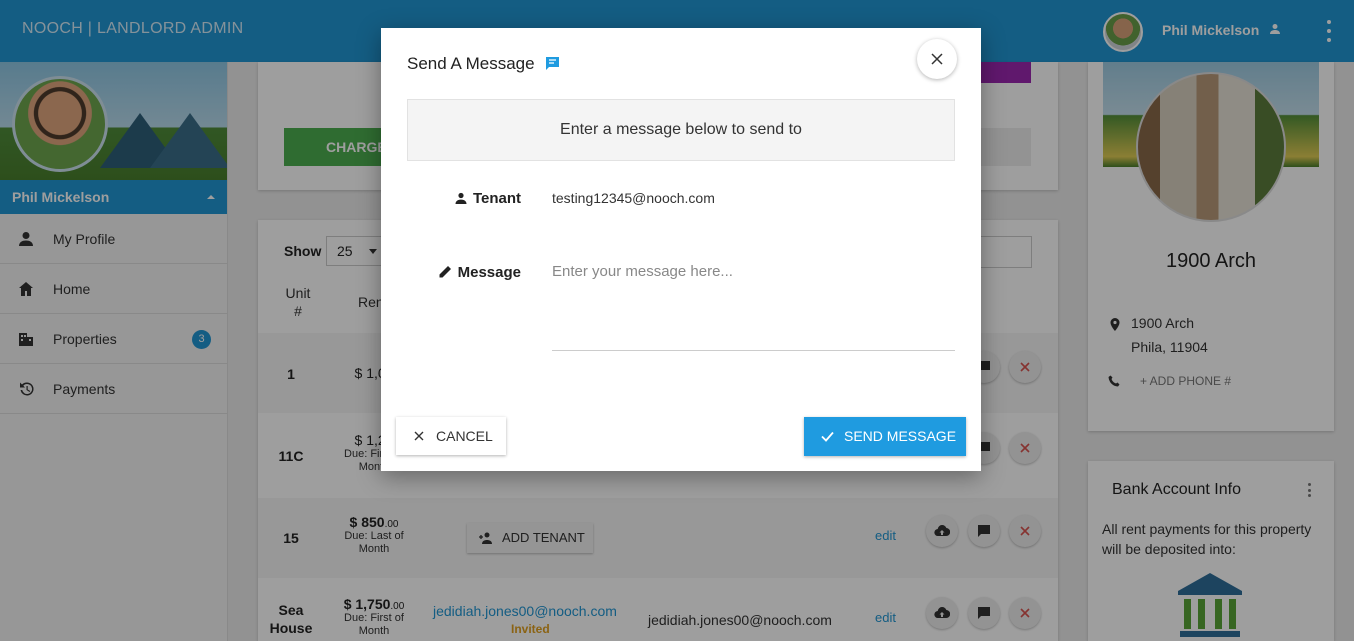 The width and height of the screenshot is (1354, 641). I want to click on message-field-label: Message, so click(464, 272).